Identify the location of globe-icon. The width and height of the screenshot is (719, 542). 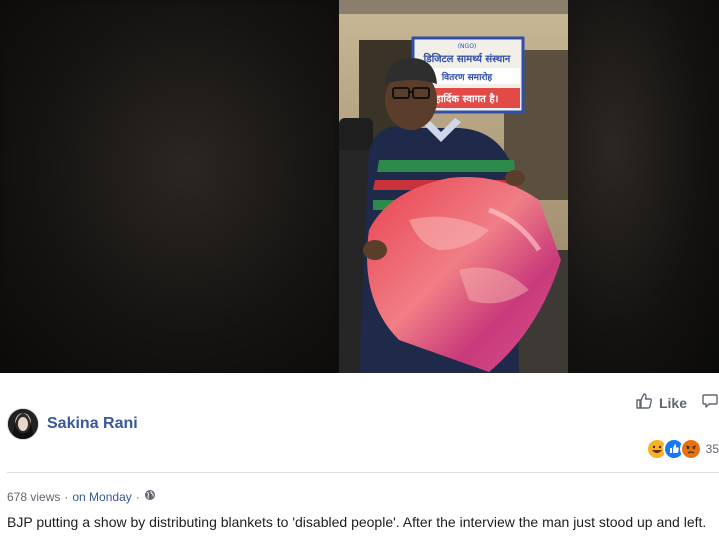
(150, 496).